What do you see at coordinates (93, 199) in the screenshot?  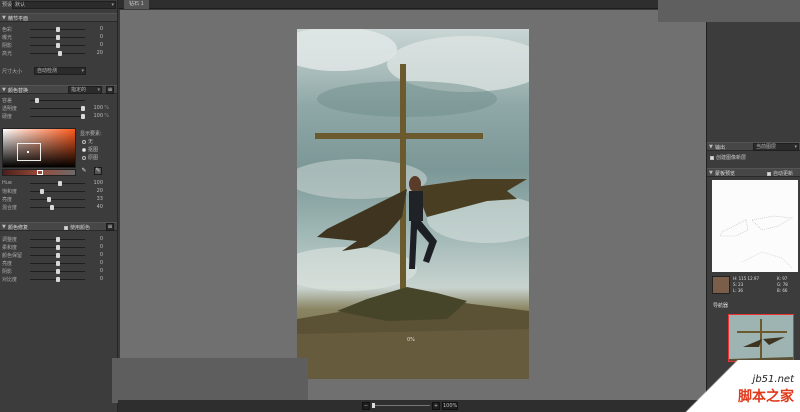 I see `slider-value: 33` at bounding box center [93, 199].